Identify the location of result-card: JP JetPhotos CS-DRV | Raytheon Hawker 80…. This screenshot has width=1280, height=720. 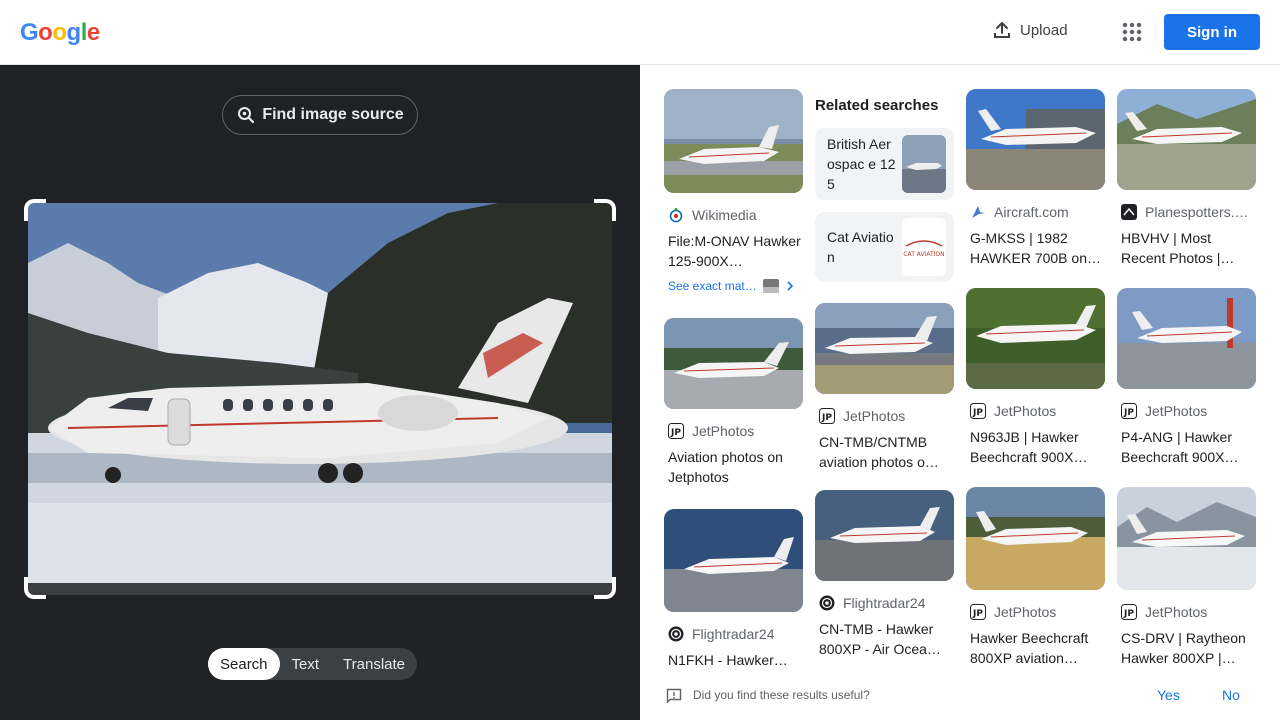
(1186, 577).